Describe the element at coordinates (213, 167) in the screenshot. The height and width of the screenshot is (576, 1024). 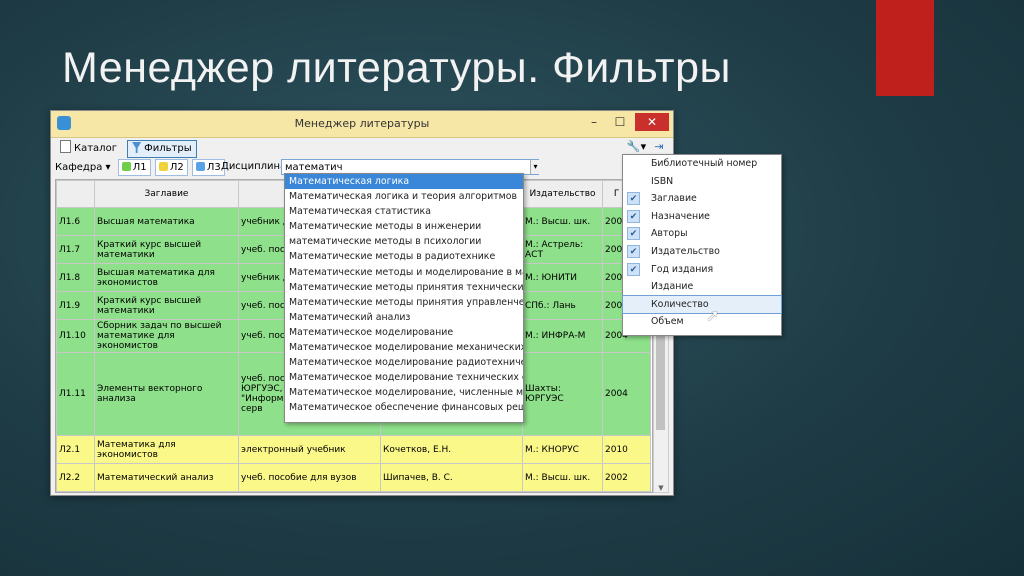
I see `l3-label: Л3` at that location.